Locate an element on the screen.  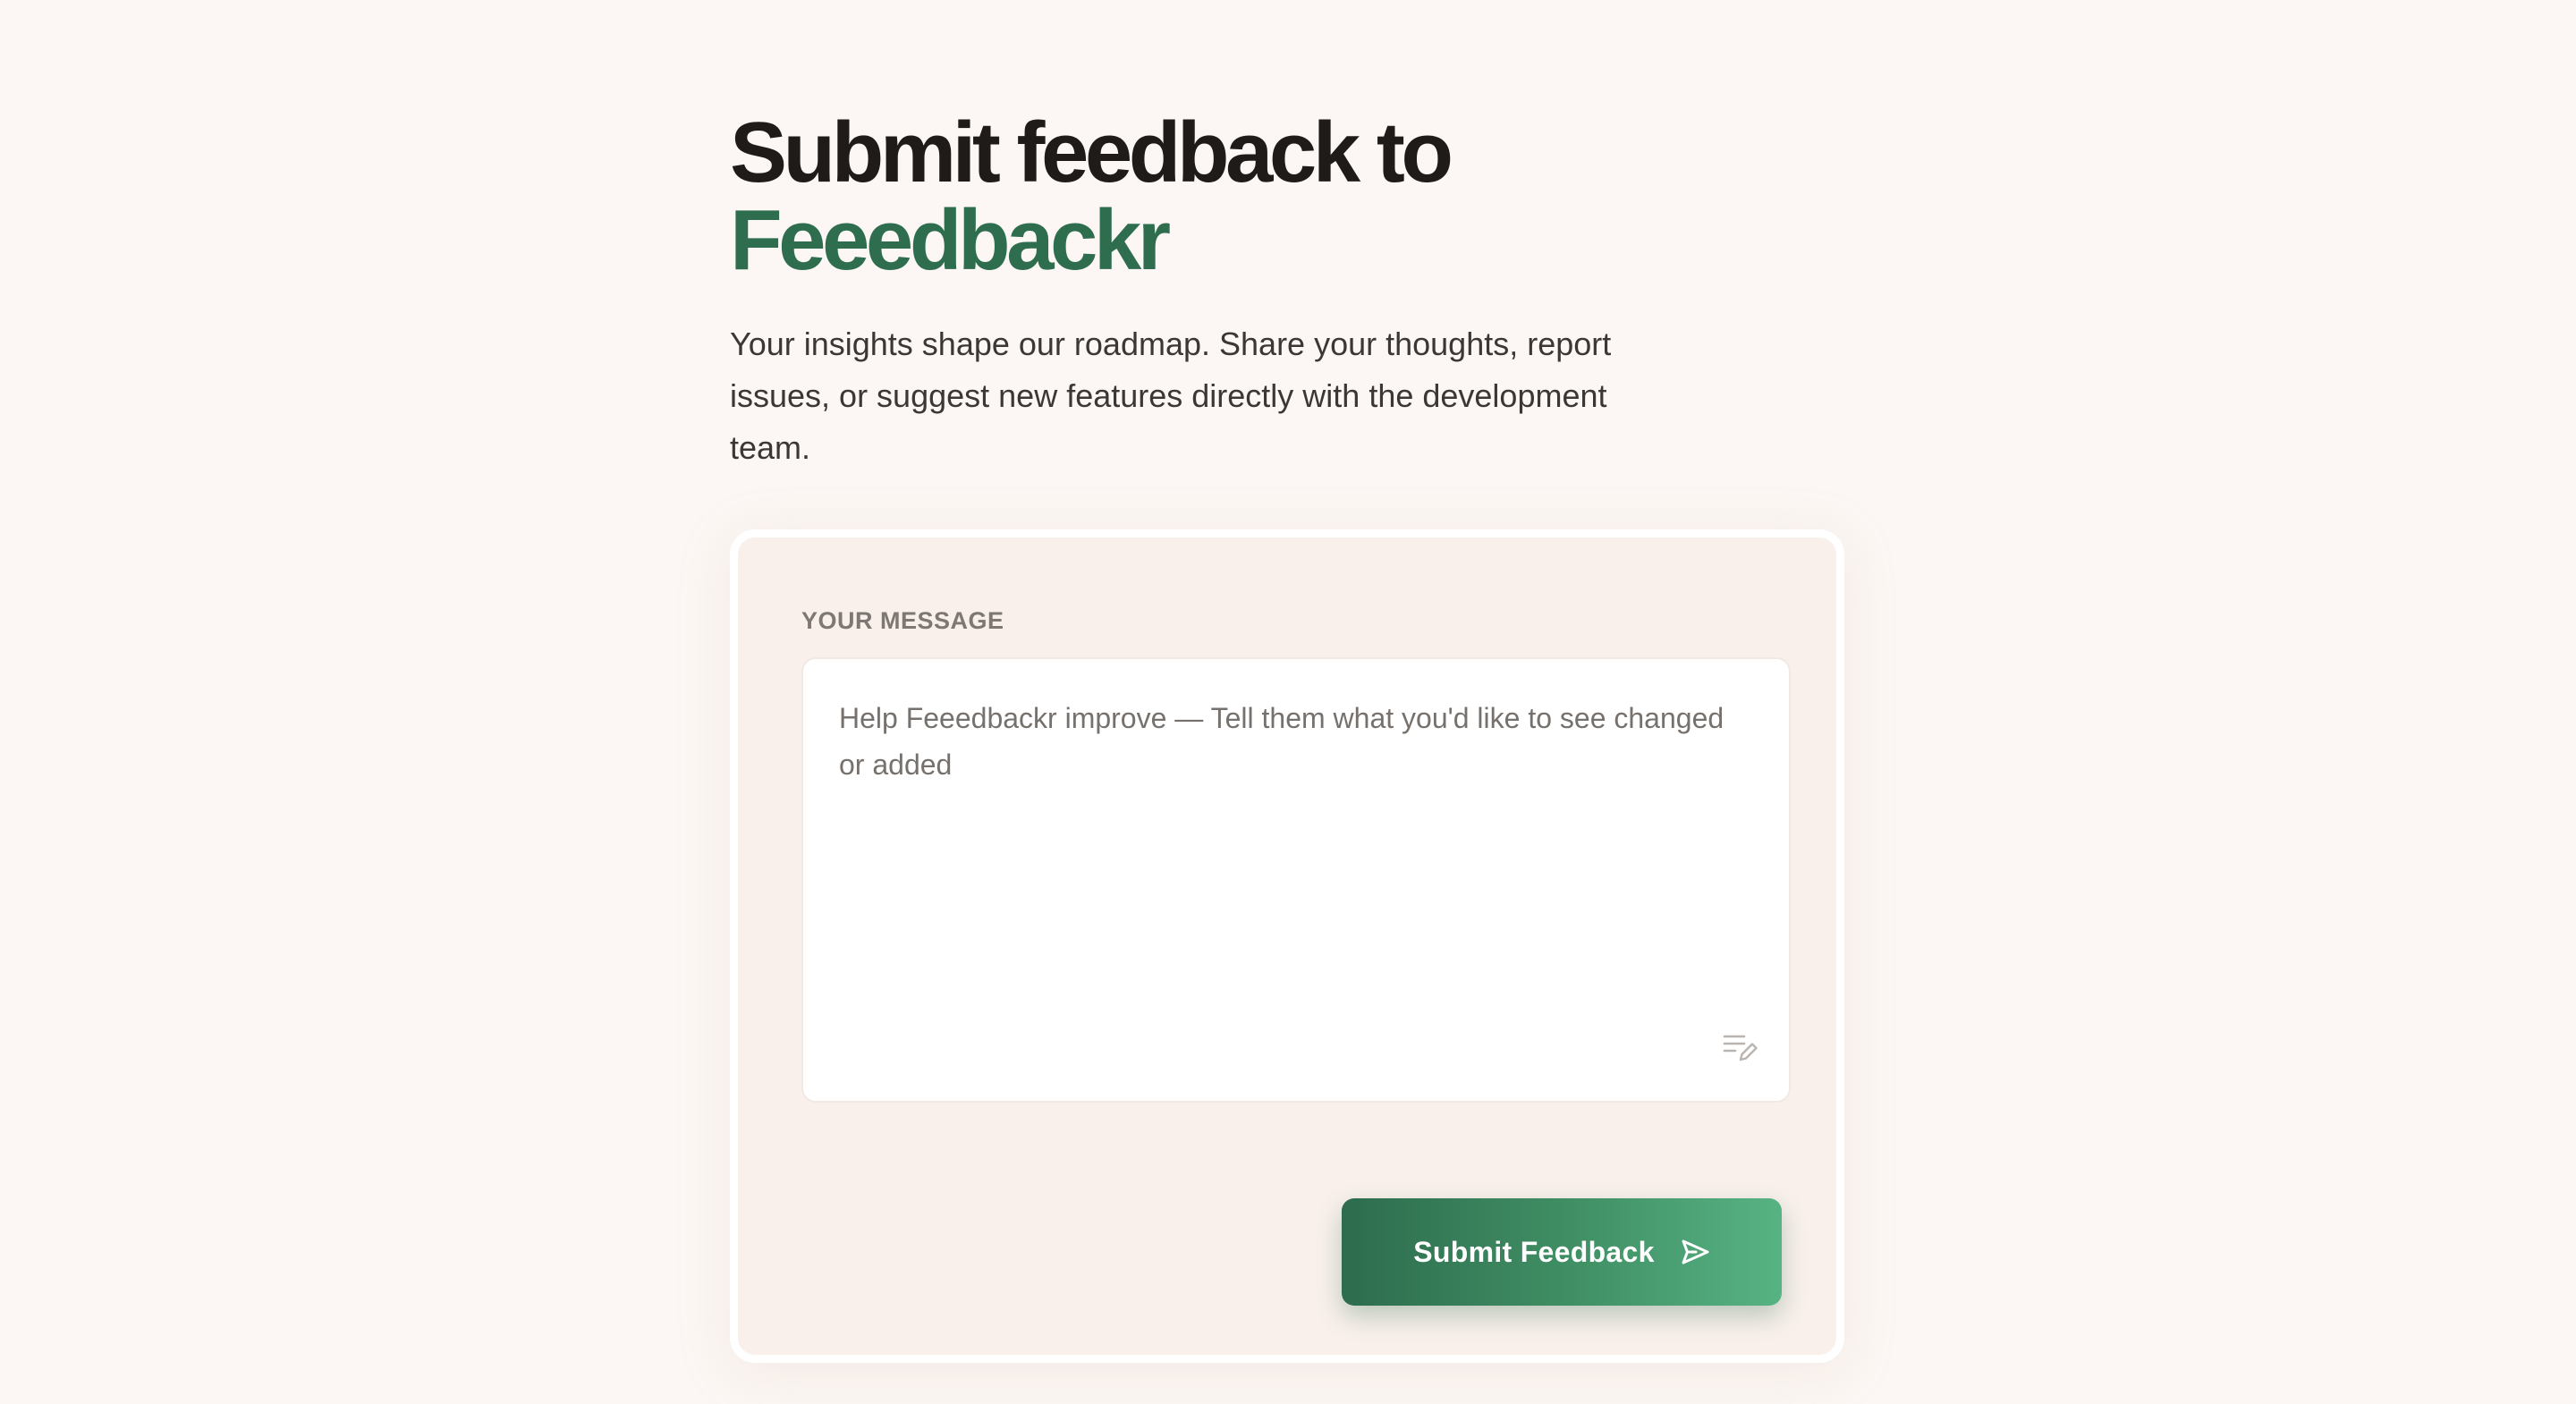
submit-feedback-label: Submit Feedback is located at coordinates (1534, 1252).